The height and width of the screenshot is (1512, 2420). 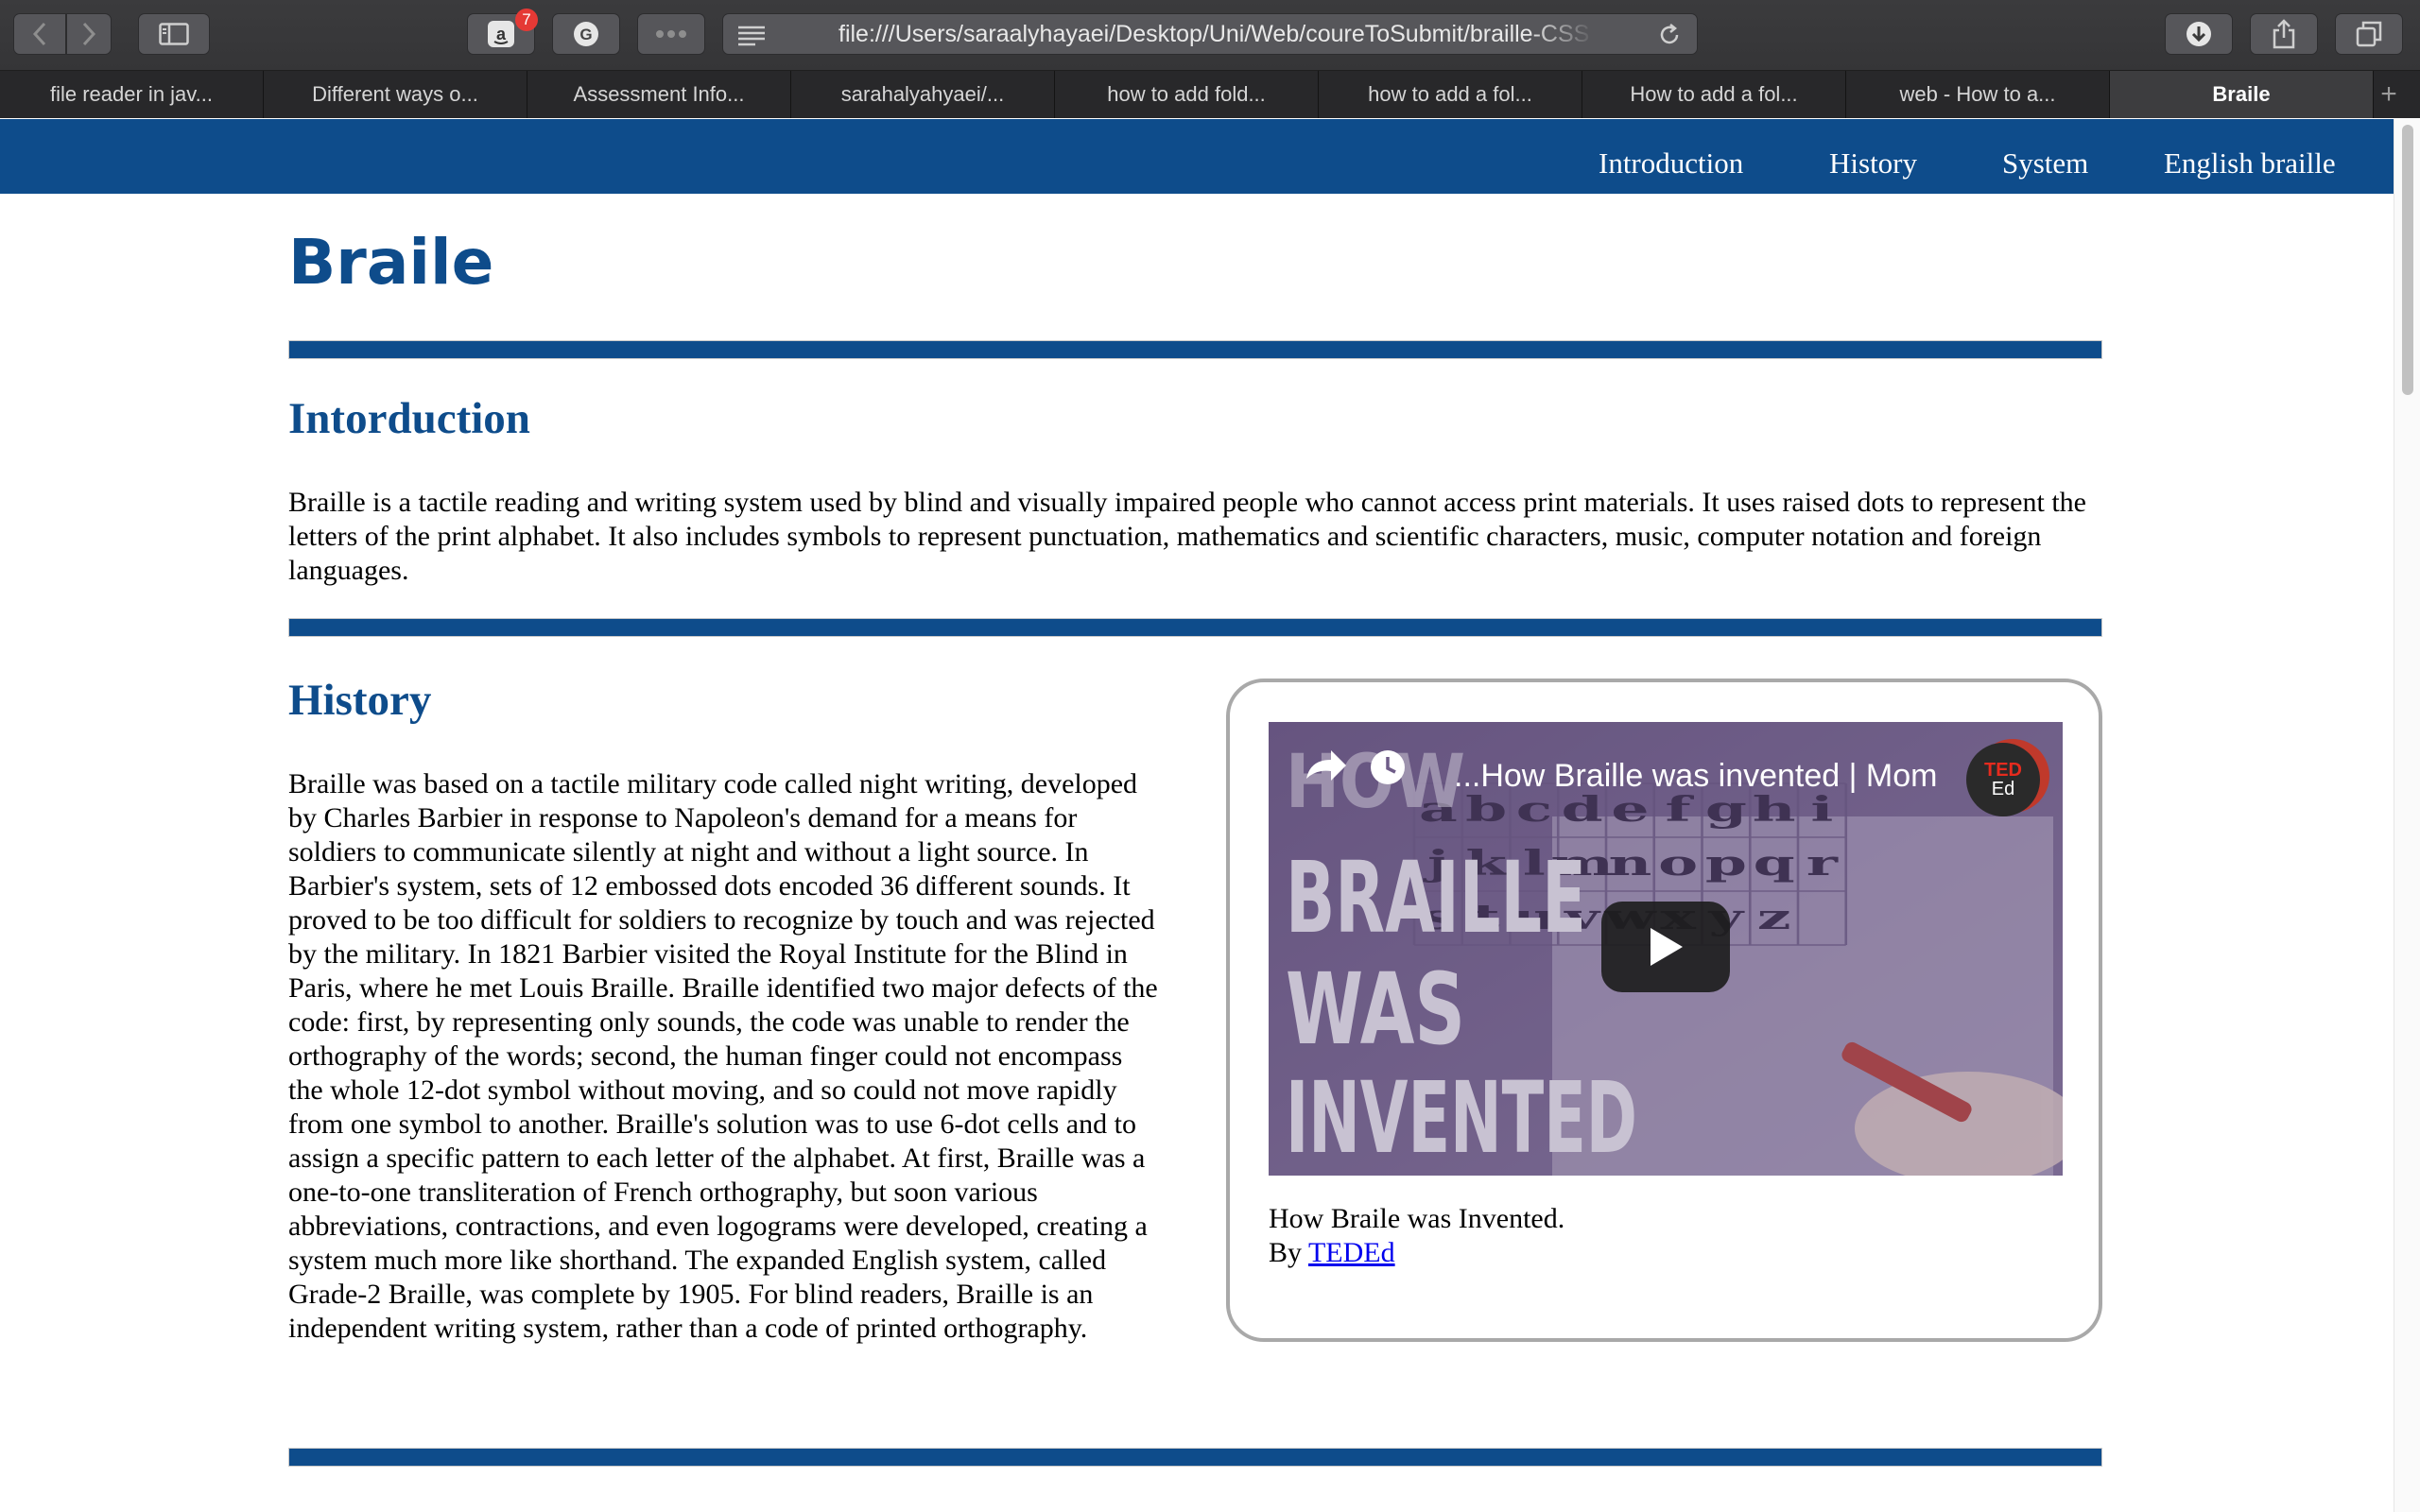 I want to click on introduction-heading: Intorduction, so click(x=409, y=418).